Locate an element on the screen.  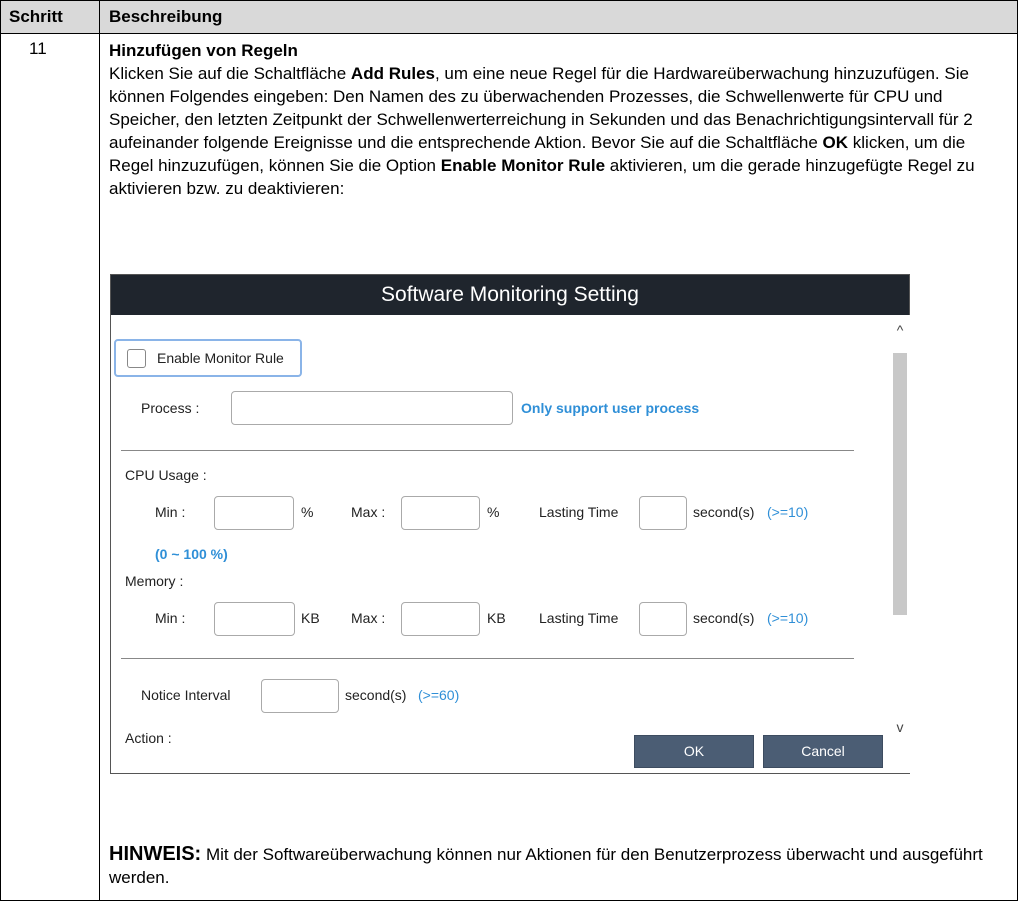
dialog-scrollbar: ^ v is located at coordinates (899, 544).